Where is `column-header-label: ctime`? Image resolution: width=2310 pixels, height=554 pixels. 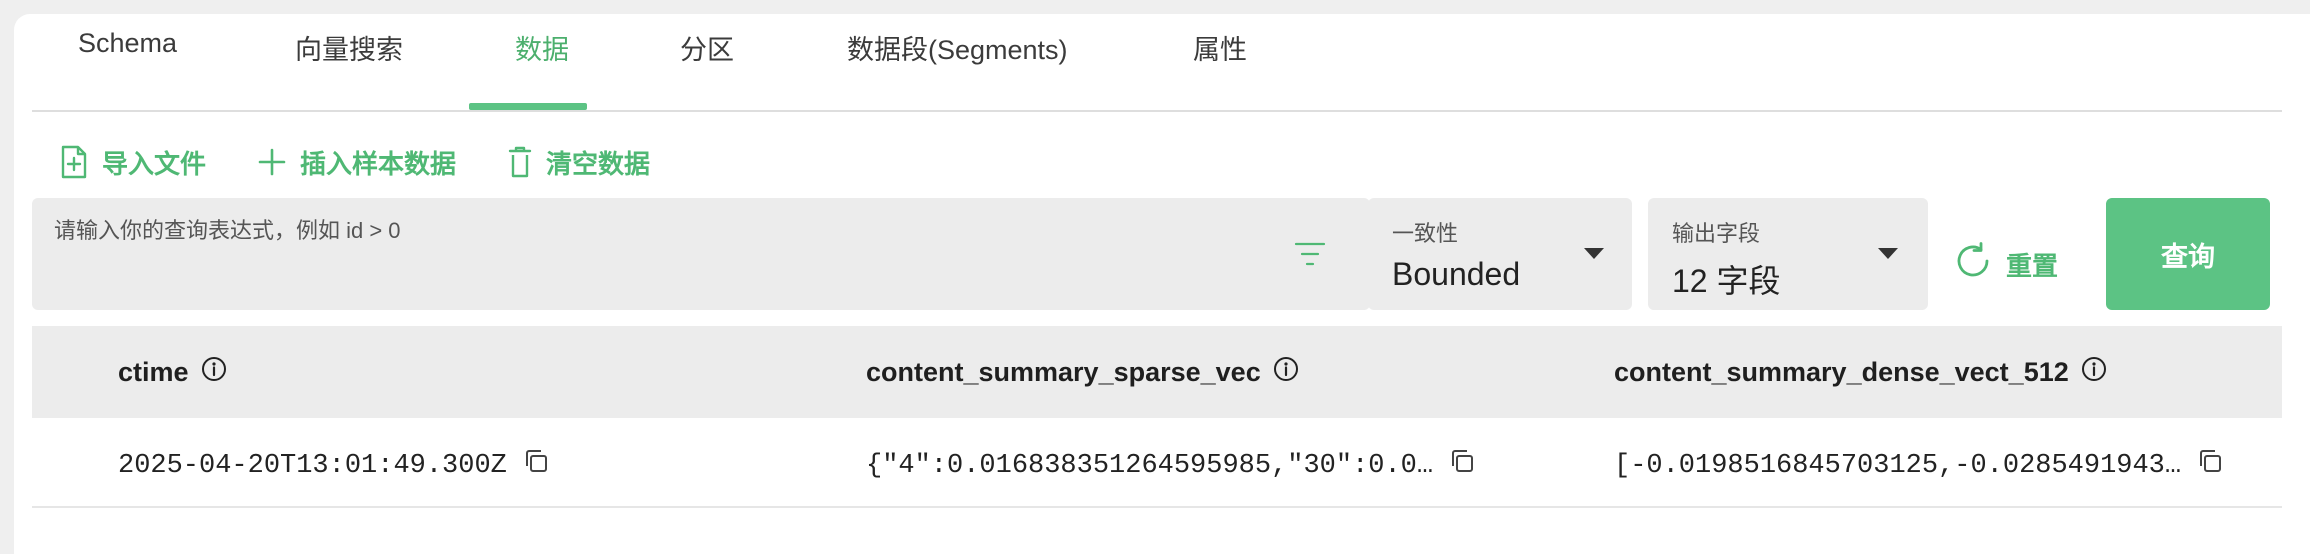 column-header-label: ctime is located at coordinates (153, 372).